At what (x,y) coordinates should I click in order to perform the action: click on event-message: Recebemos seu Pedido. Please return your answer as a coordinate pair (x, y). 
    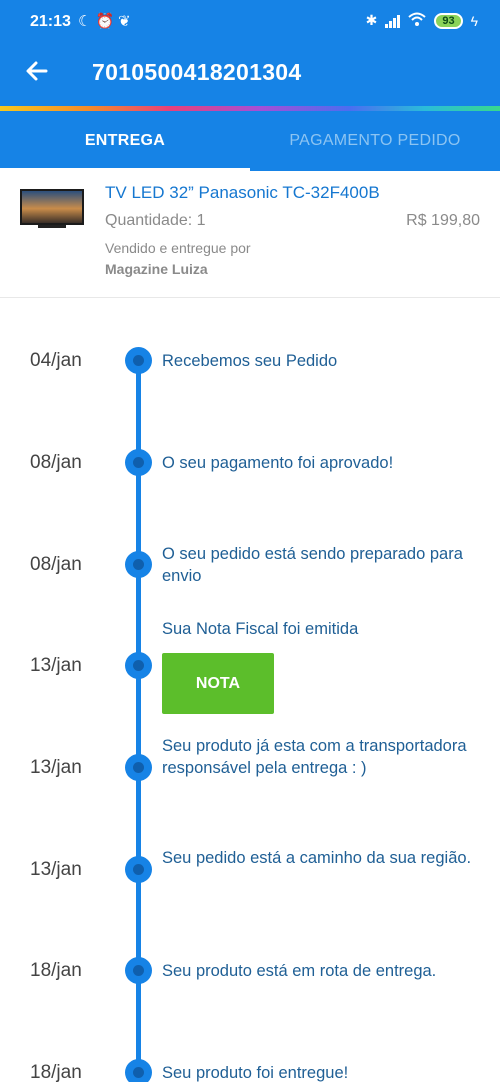
    Looking at the image, I should click on (250, 361).